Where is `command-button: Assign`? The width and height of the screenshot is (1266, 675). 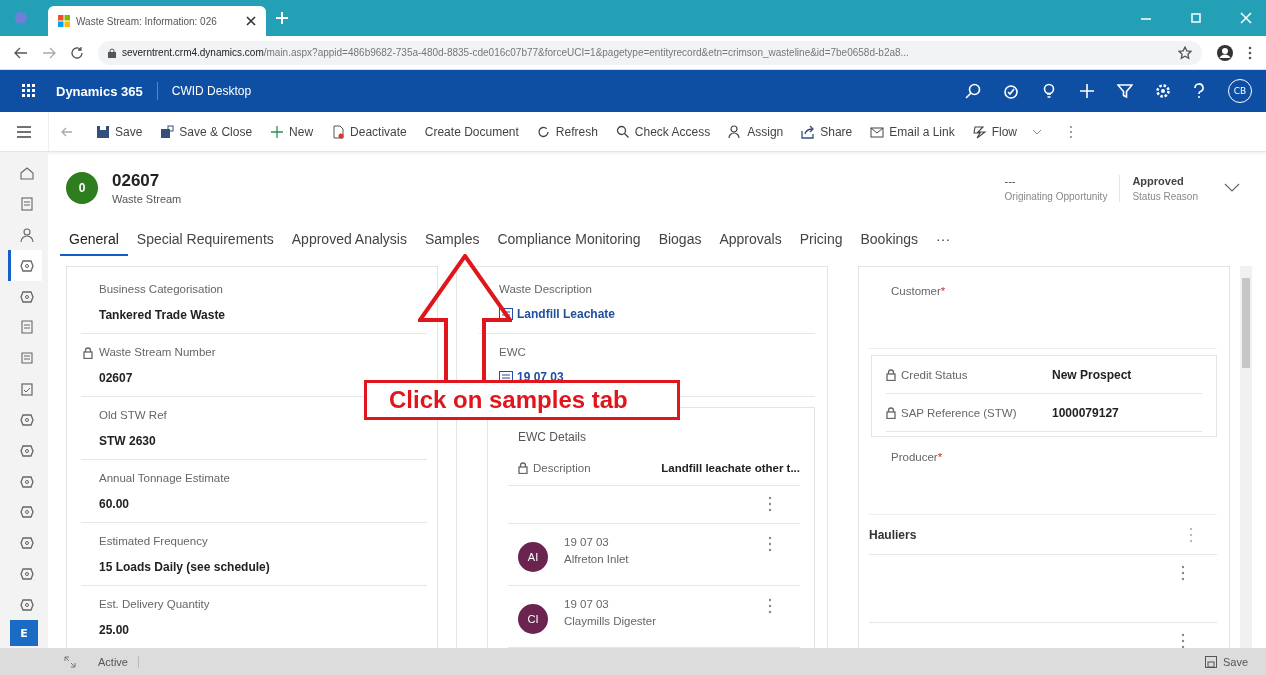
command-button: Assign is located at coordinates (756, 131).